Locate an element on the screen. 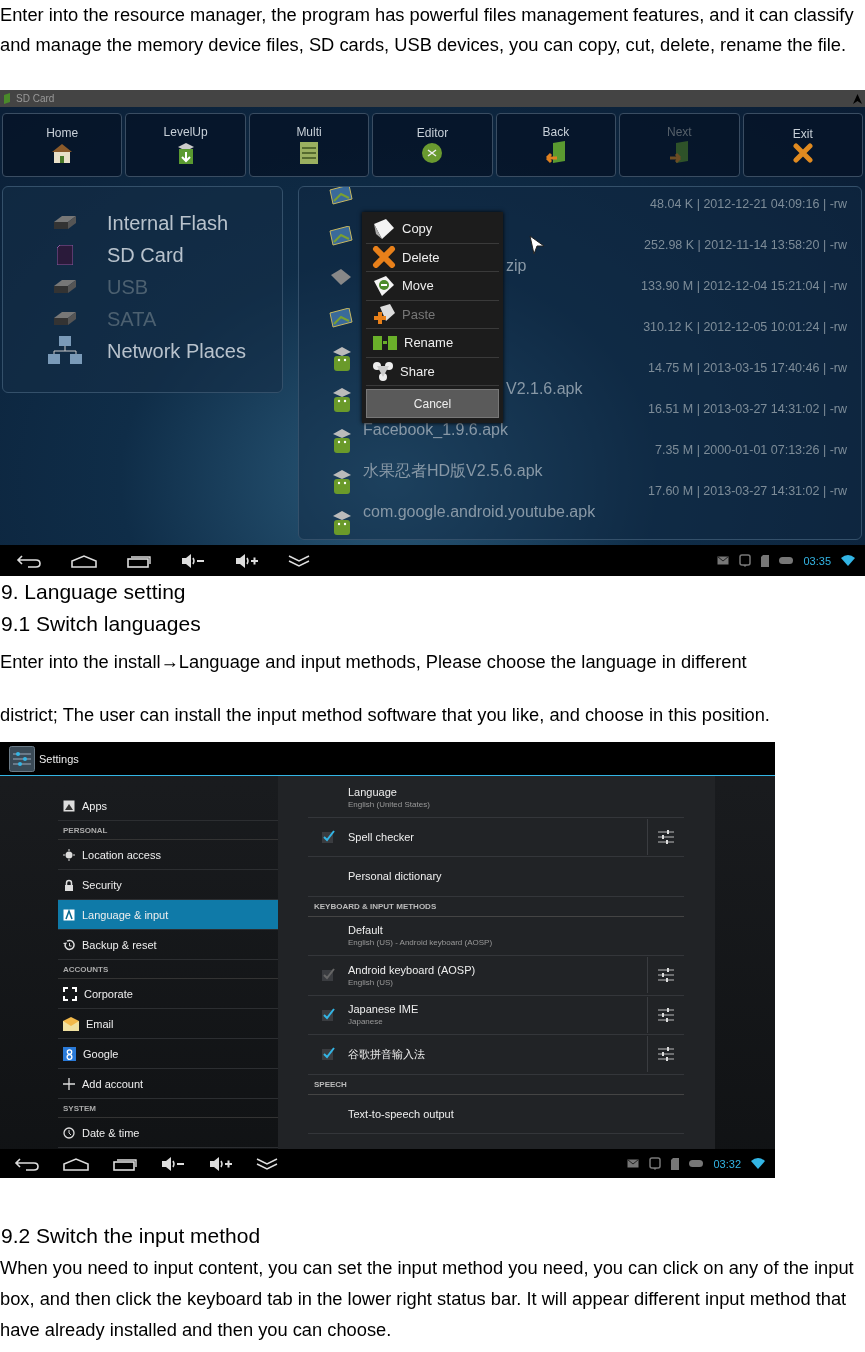  menu-item: Delete is located at coordinates (432, 257).